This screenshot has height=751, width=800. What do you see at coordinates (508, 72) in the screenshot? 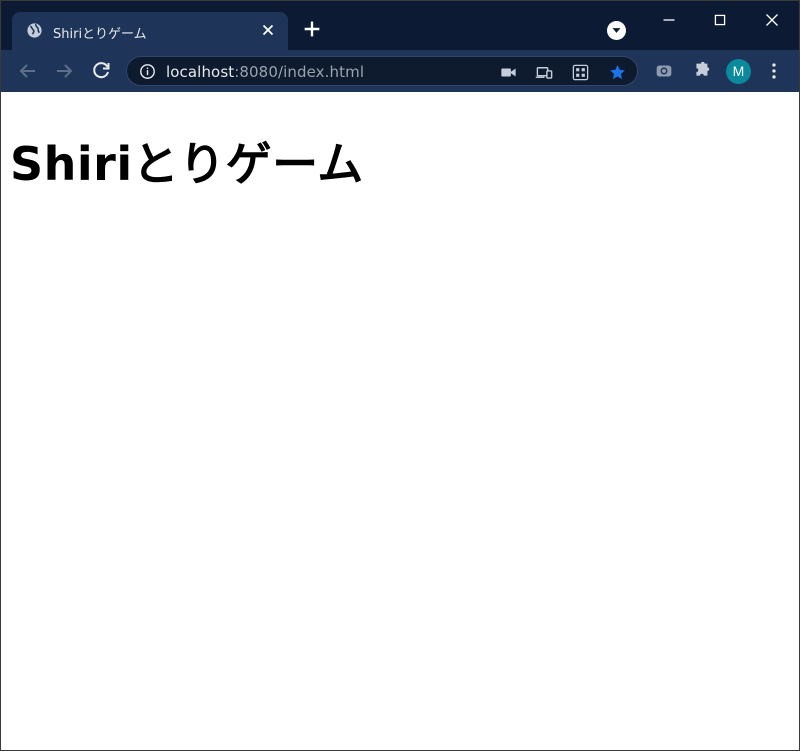
I see `camera-icon` at bounding box center [508, 72].